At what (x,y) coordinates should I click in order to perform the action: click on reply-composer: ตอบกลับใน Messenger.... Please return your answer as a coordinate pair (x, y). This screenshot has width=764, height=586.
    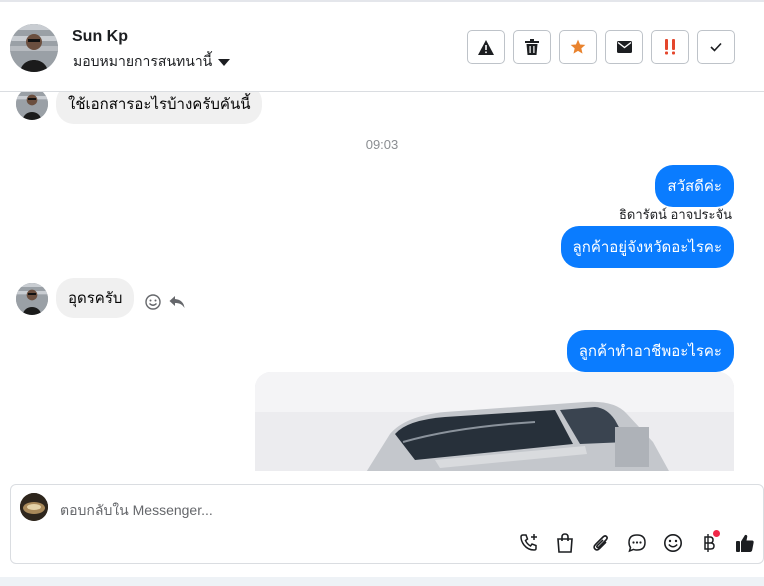
    Looking at the image, I should click on (387, 524).